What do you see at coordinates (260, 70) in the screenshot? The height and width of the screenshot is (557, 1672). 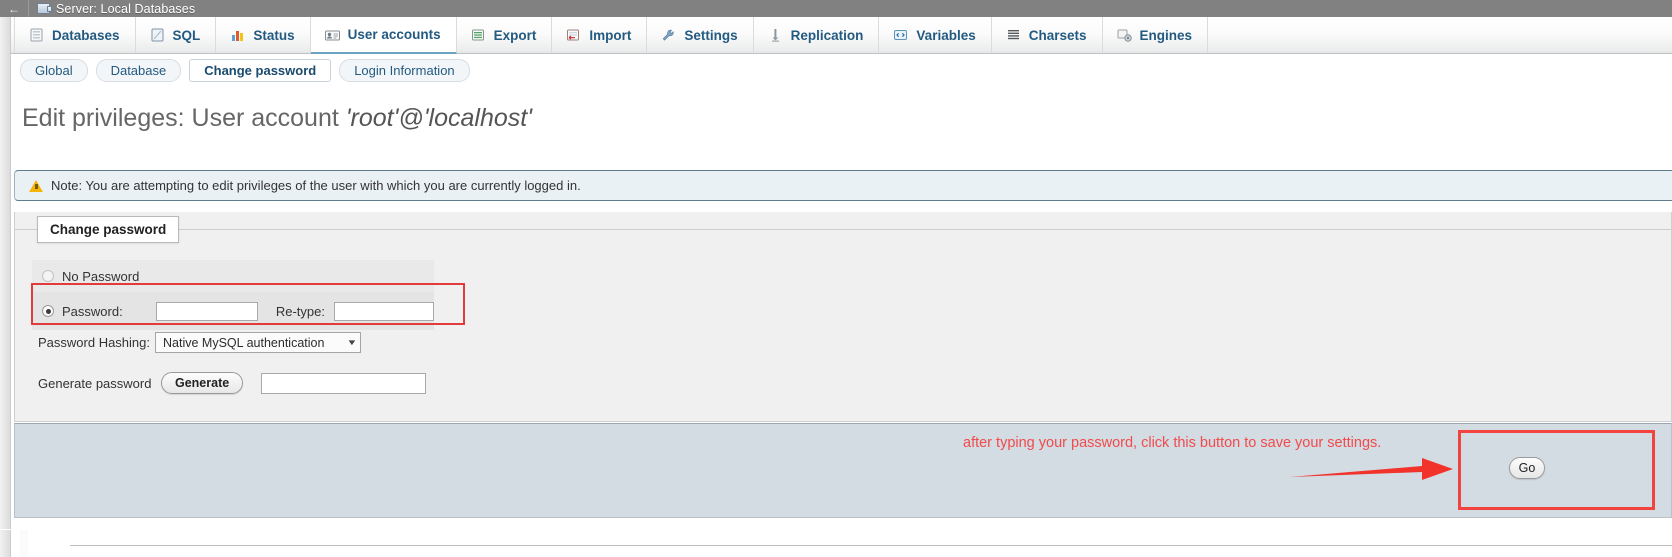 I see `subtab-change-password: Change password` at bounding box center [260, 70].